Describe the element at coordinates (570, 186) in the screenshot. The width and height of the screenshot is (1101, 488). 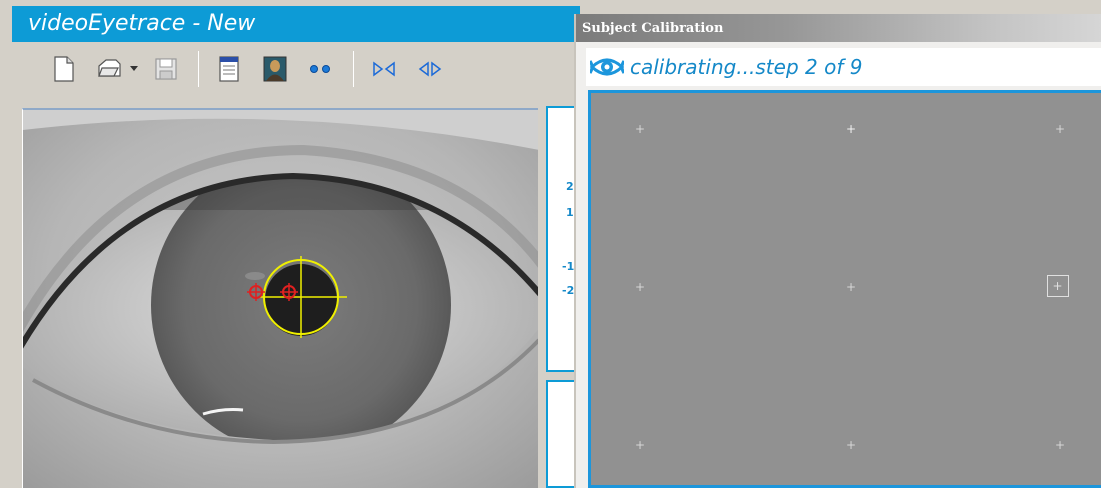
I see `axis-tick-label: 2` at that location.